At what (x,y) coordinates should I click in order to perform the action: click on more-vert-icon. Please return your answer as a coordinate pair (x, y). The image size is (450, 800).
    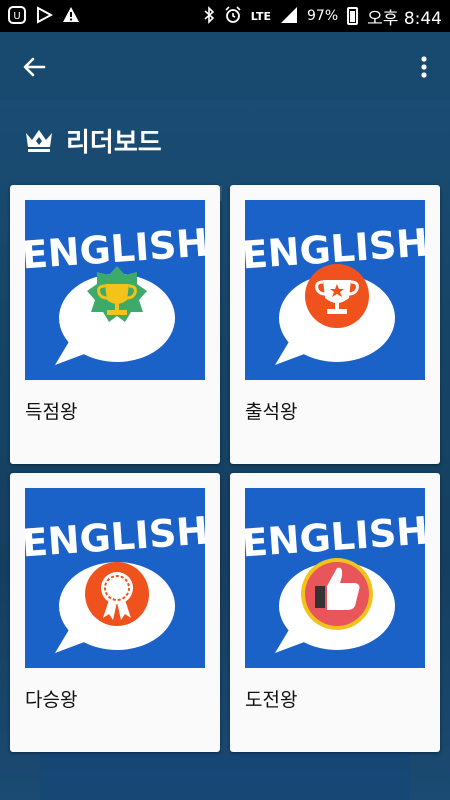
    Looking at the image, I should click on (424, 67).